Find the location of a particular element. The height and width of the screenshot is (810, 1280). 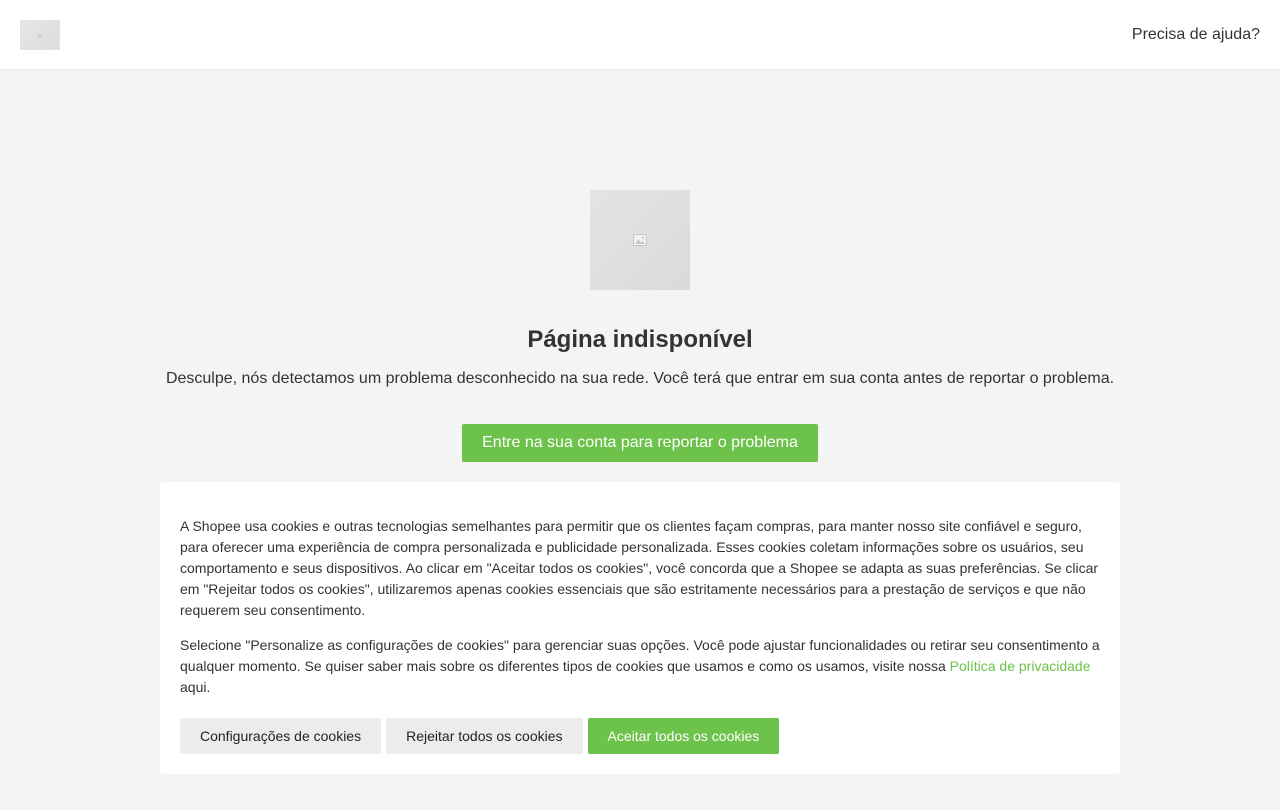

logo-placeholder-icon is located at coordinates (40, 35).